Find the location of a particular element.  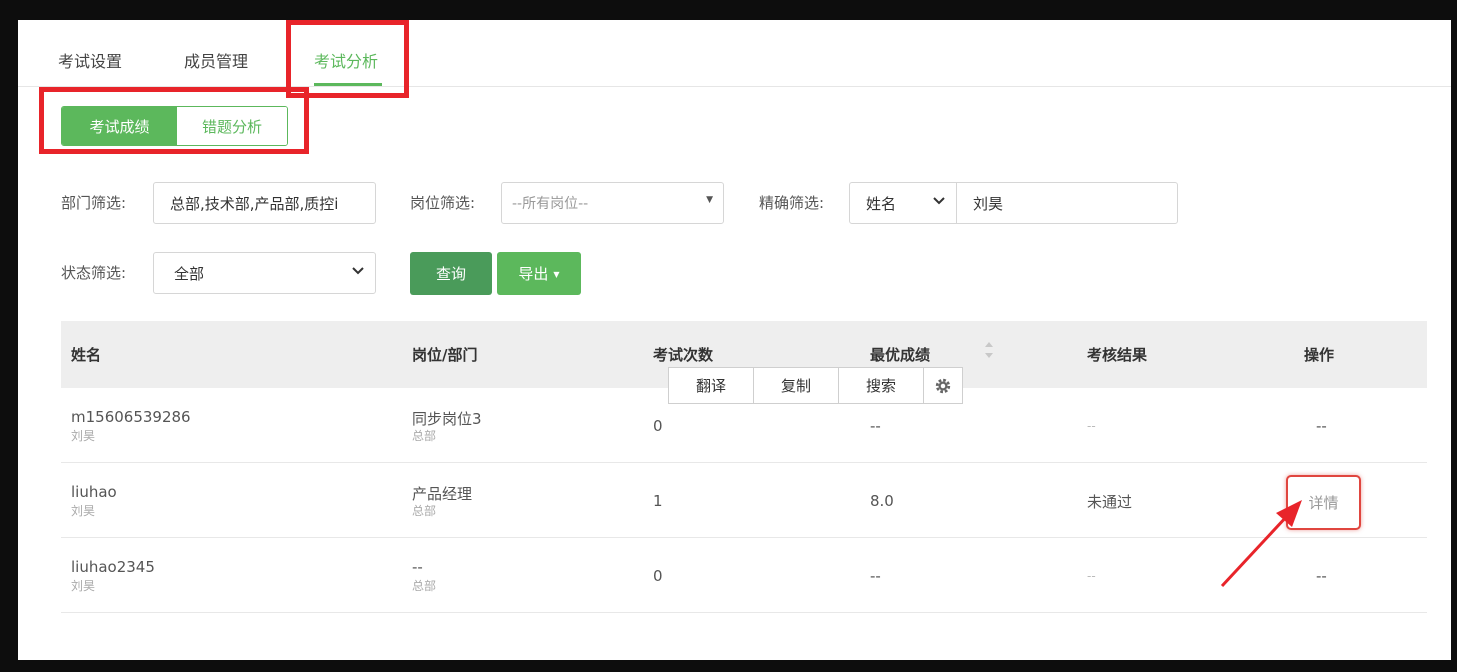

post-filter-select: --所有岗位-- ▼ is located at coordinates (612, 203).